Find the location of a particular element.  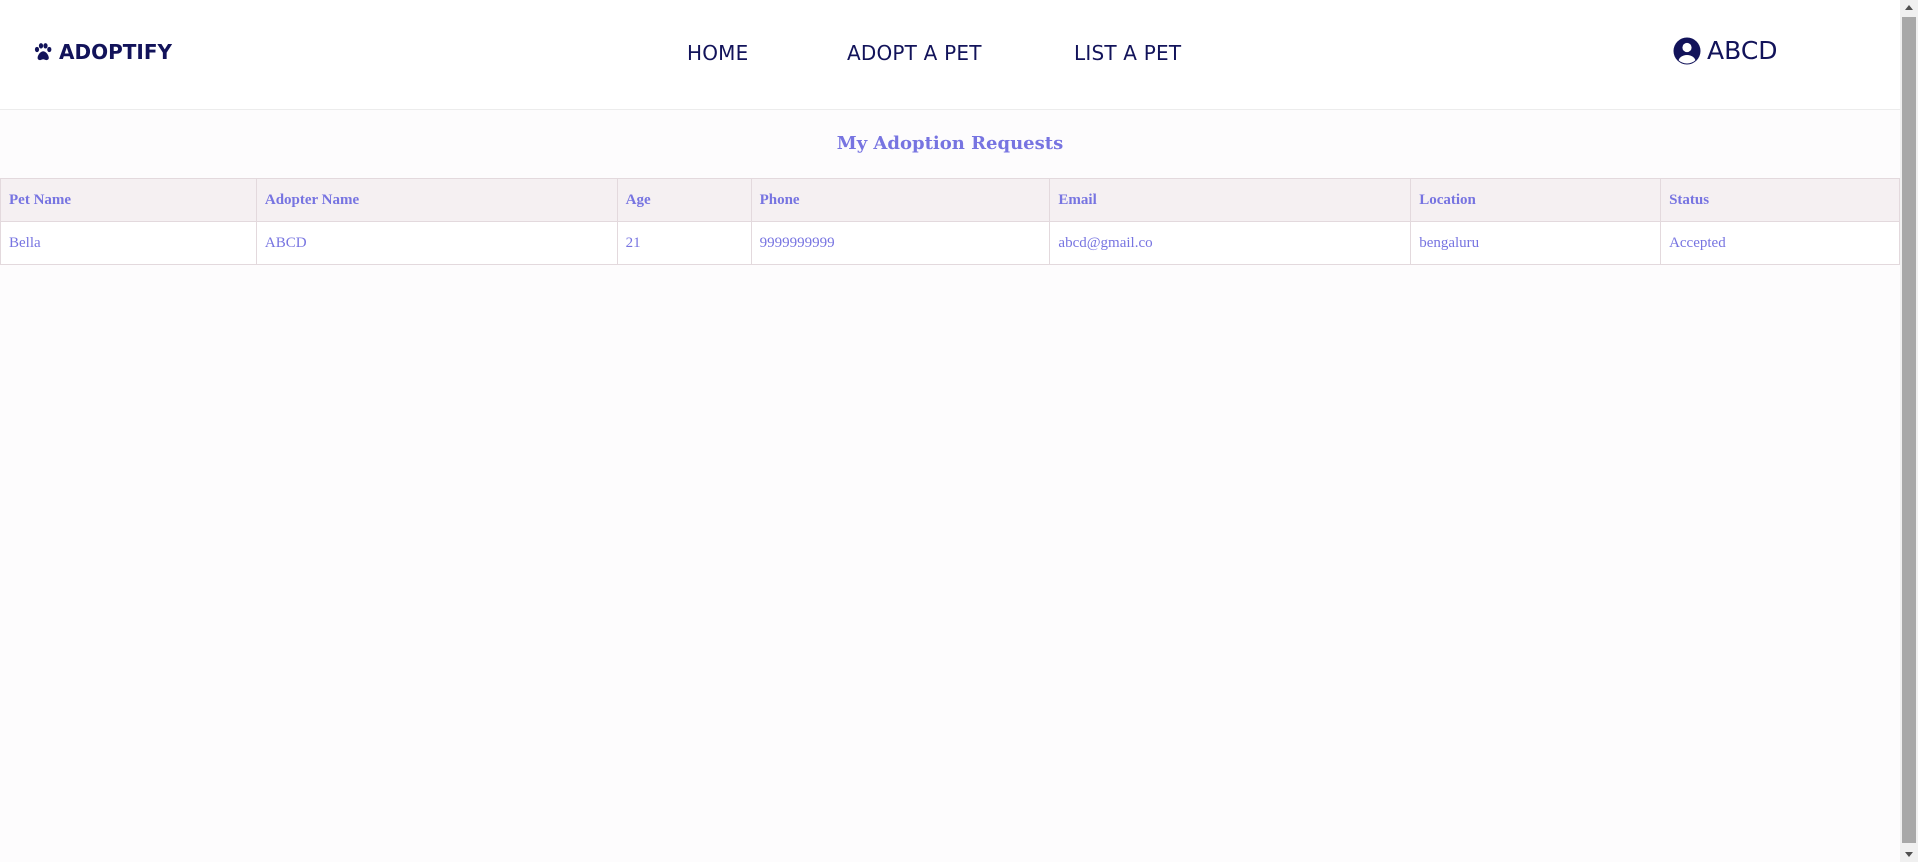

nav-list-a-pet-link: LIST A PET is located at coordinates (1127, 53).